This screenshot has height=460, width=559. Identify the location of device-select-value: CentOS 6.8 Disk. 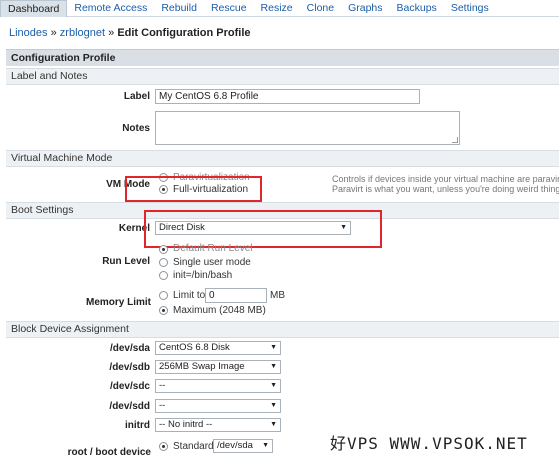
(194, 347).